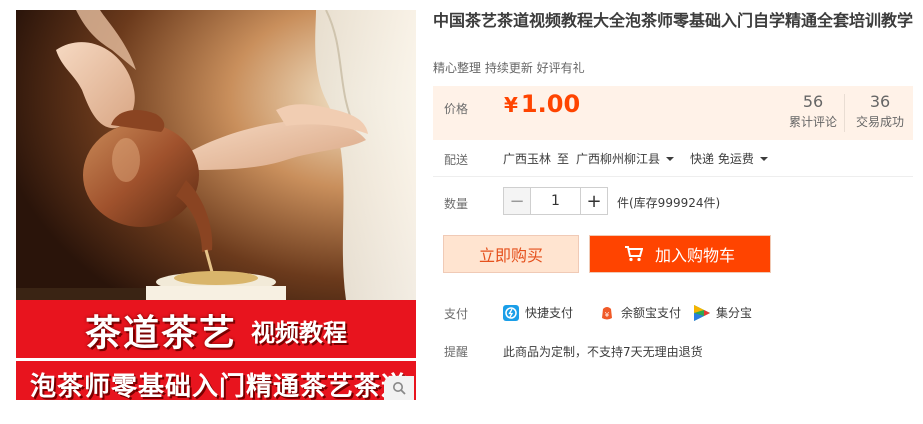 This screenshot has height=424, width=923. I want to click on magnifier-icon, so click(399, 388).